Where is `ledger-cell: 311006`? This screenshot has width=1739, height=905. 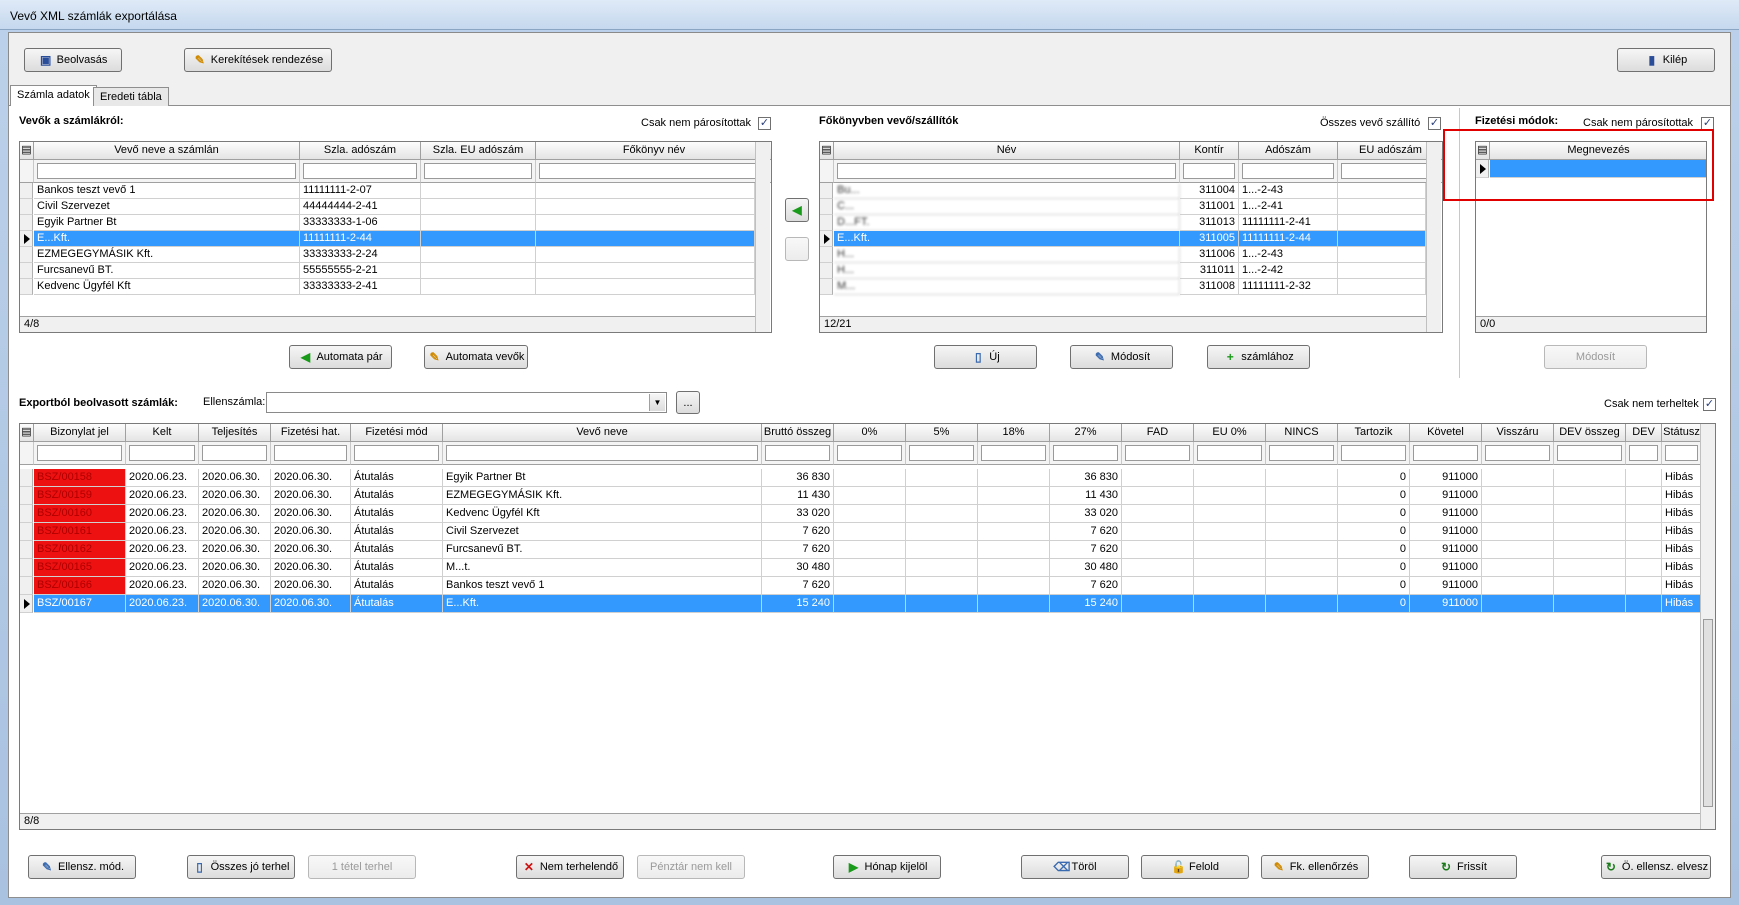
ledger-cell: 311006 is located at coordinates (1209, 255).